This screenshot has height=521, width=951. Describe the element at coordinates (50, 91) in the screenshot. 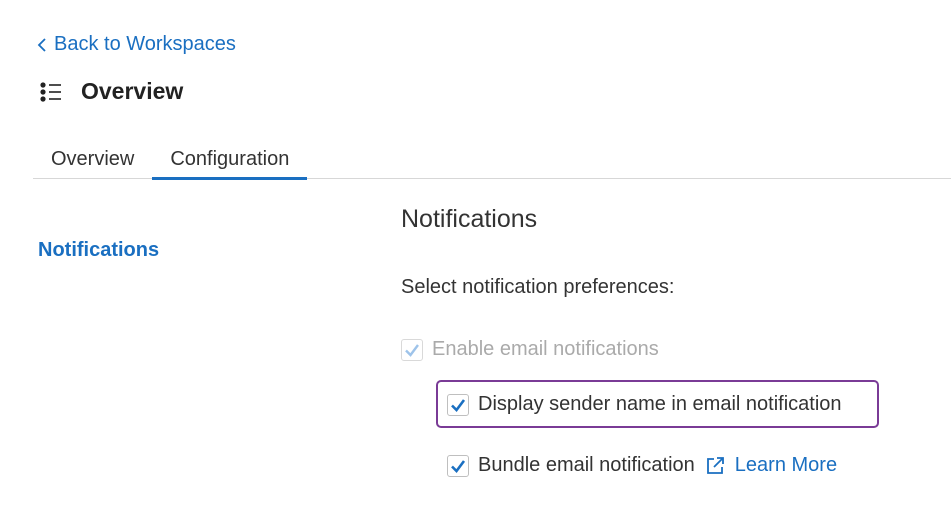

I see `list-icon` at that location.